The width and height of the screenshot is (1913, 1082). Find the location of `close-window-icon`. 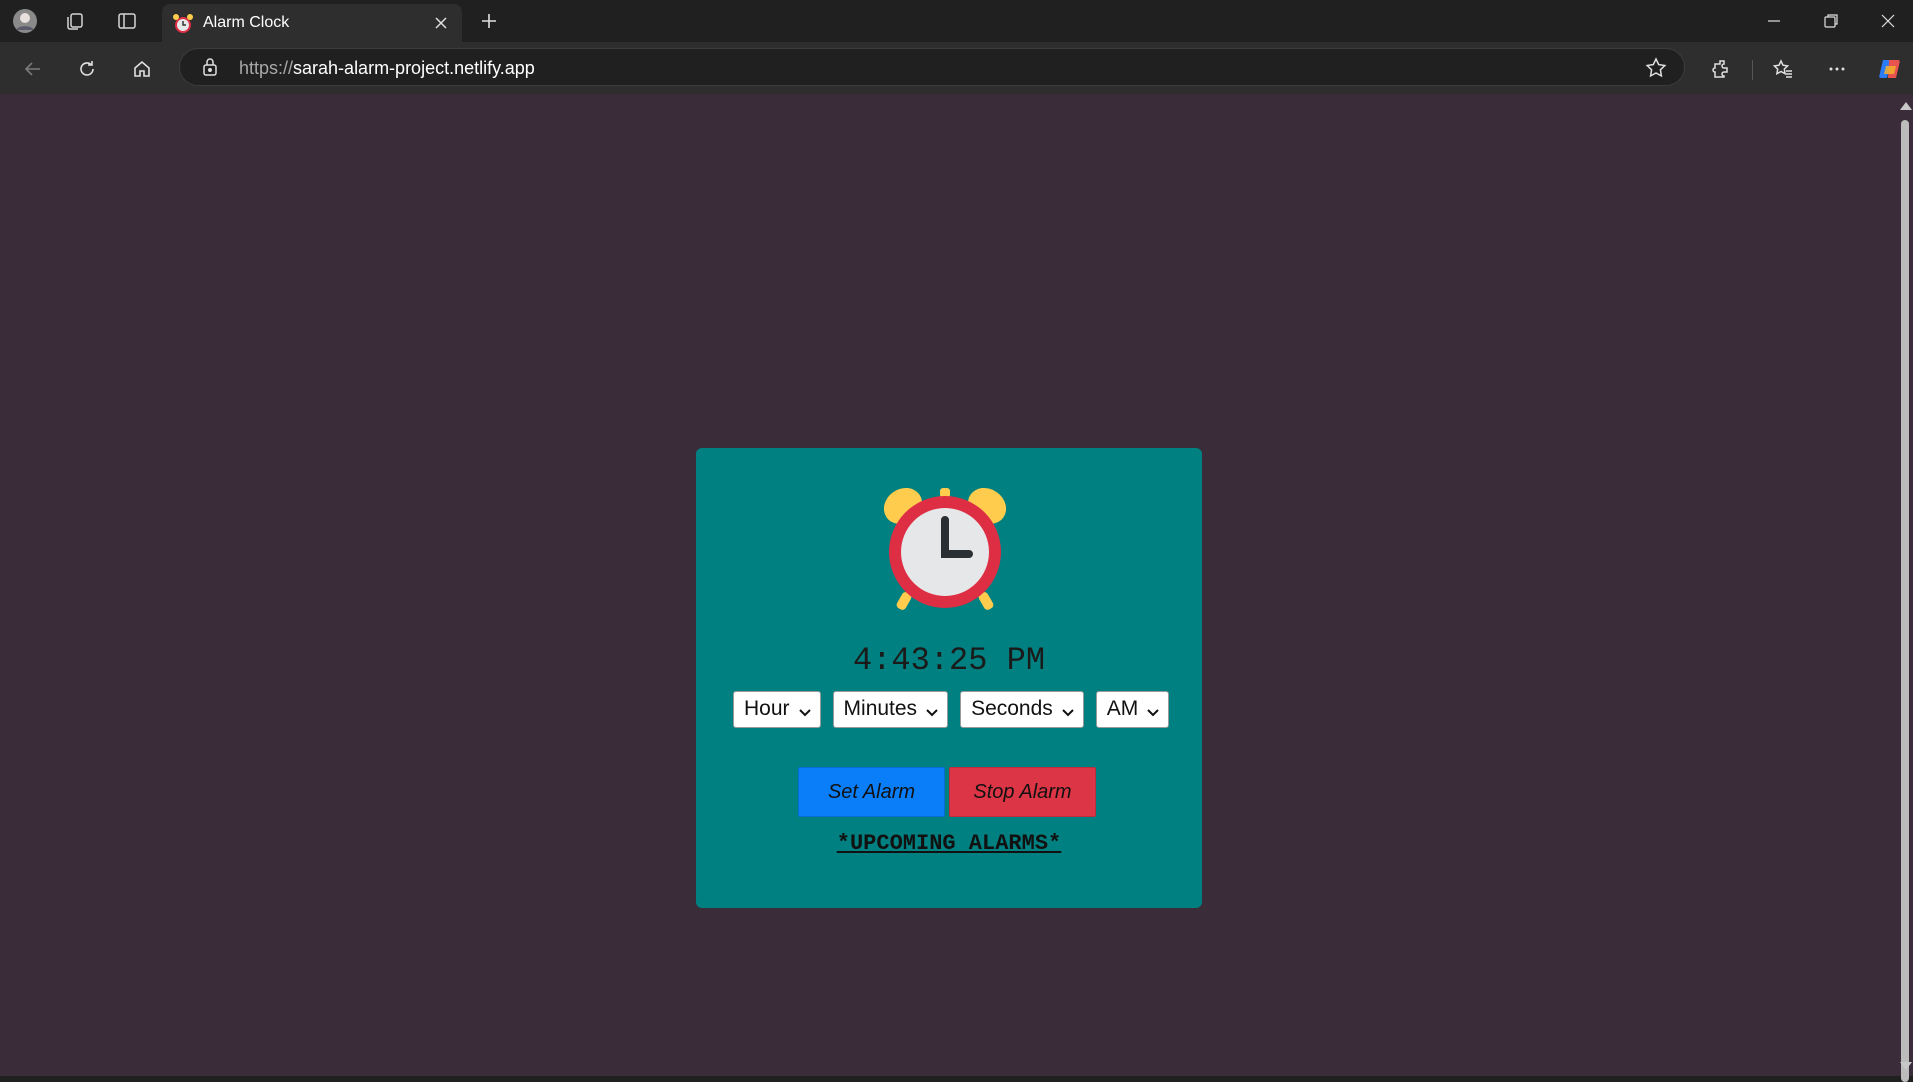

close-window-icon is located at coordinates (1888, 21).